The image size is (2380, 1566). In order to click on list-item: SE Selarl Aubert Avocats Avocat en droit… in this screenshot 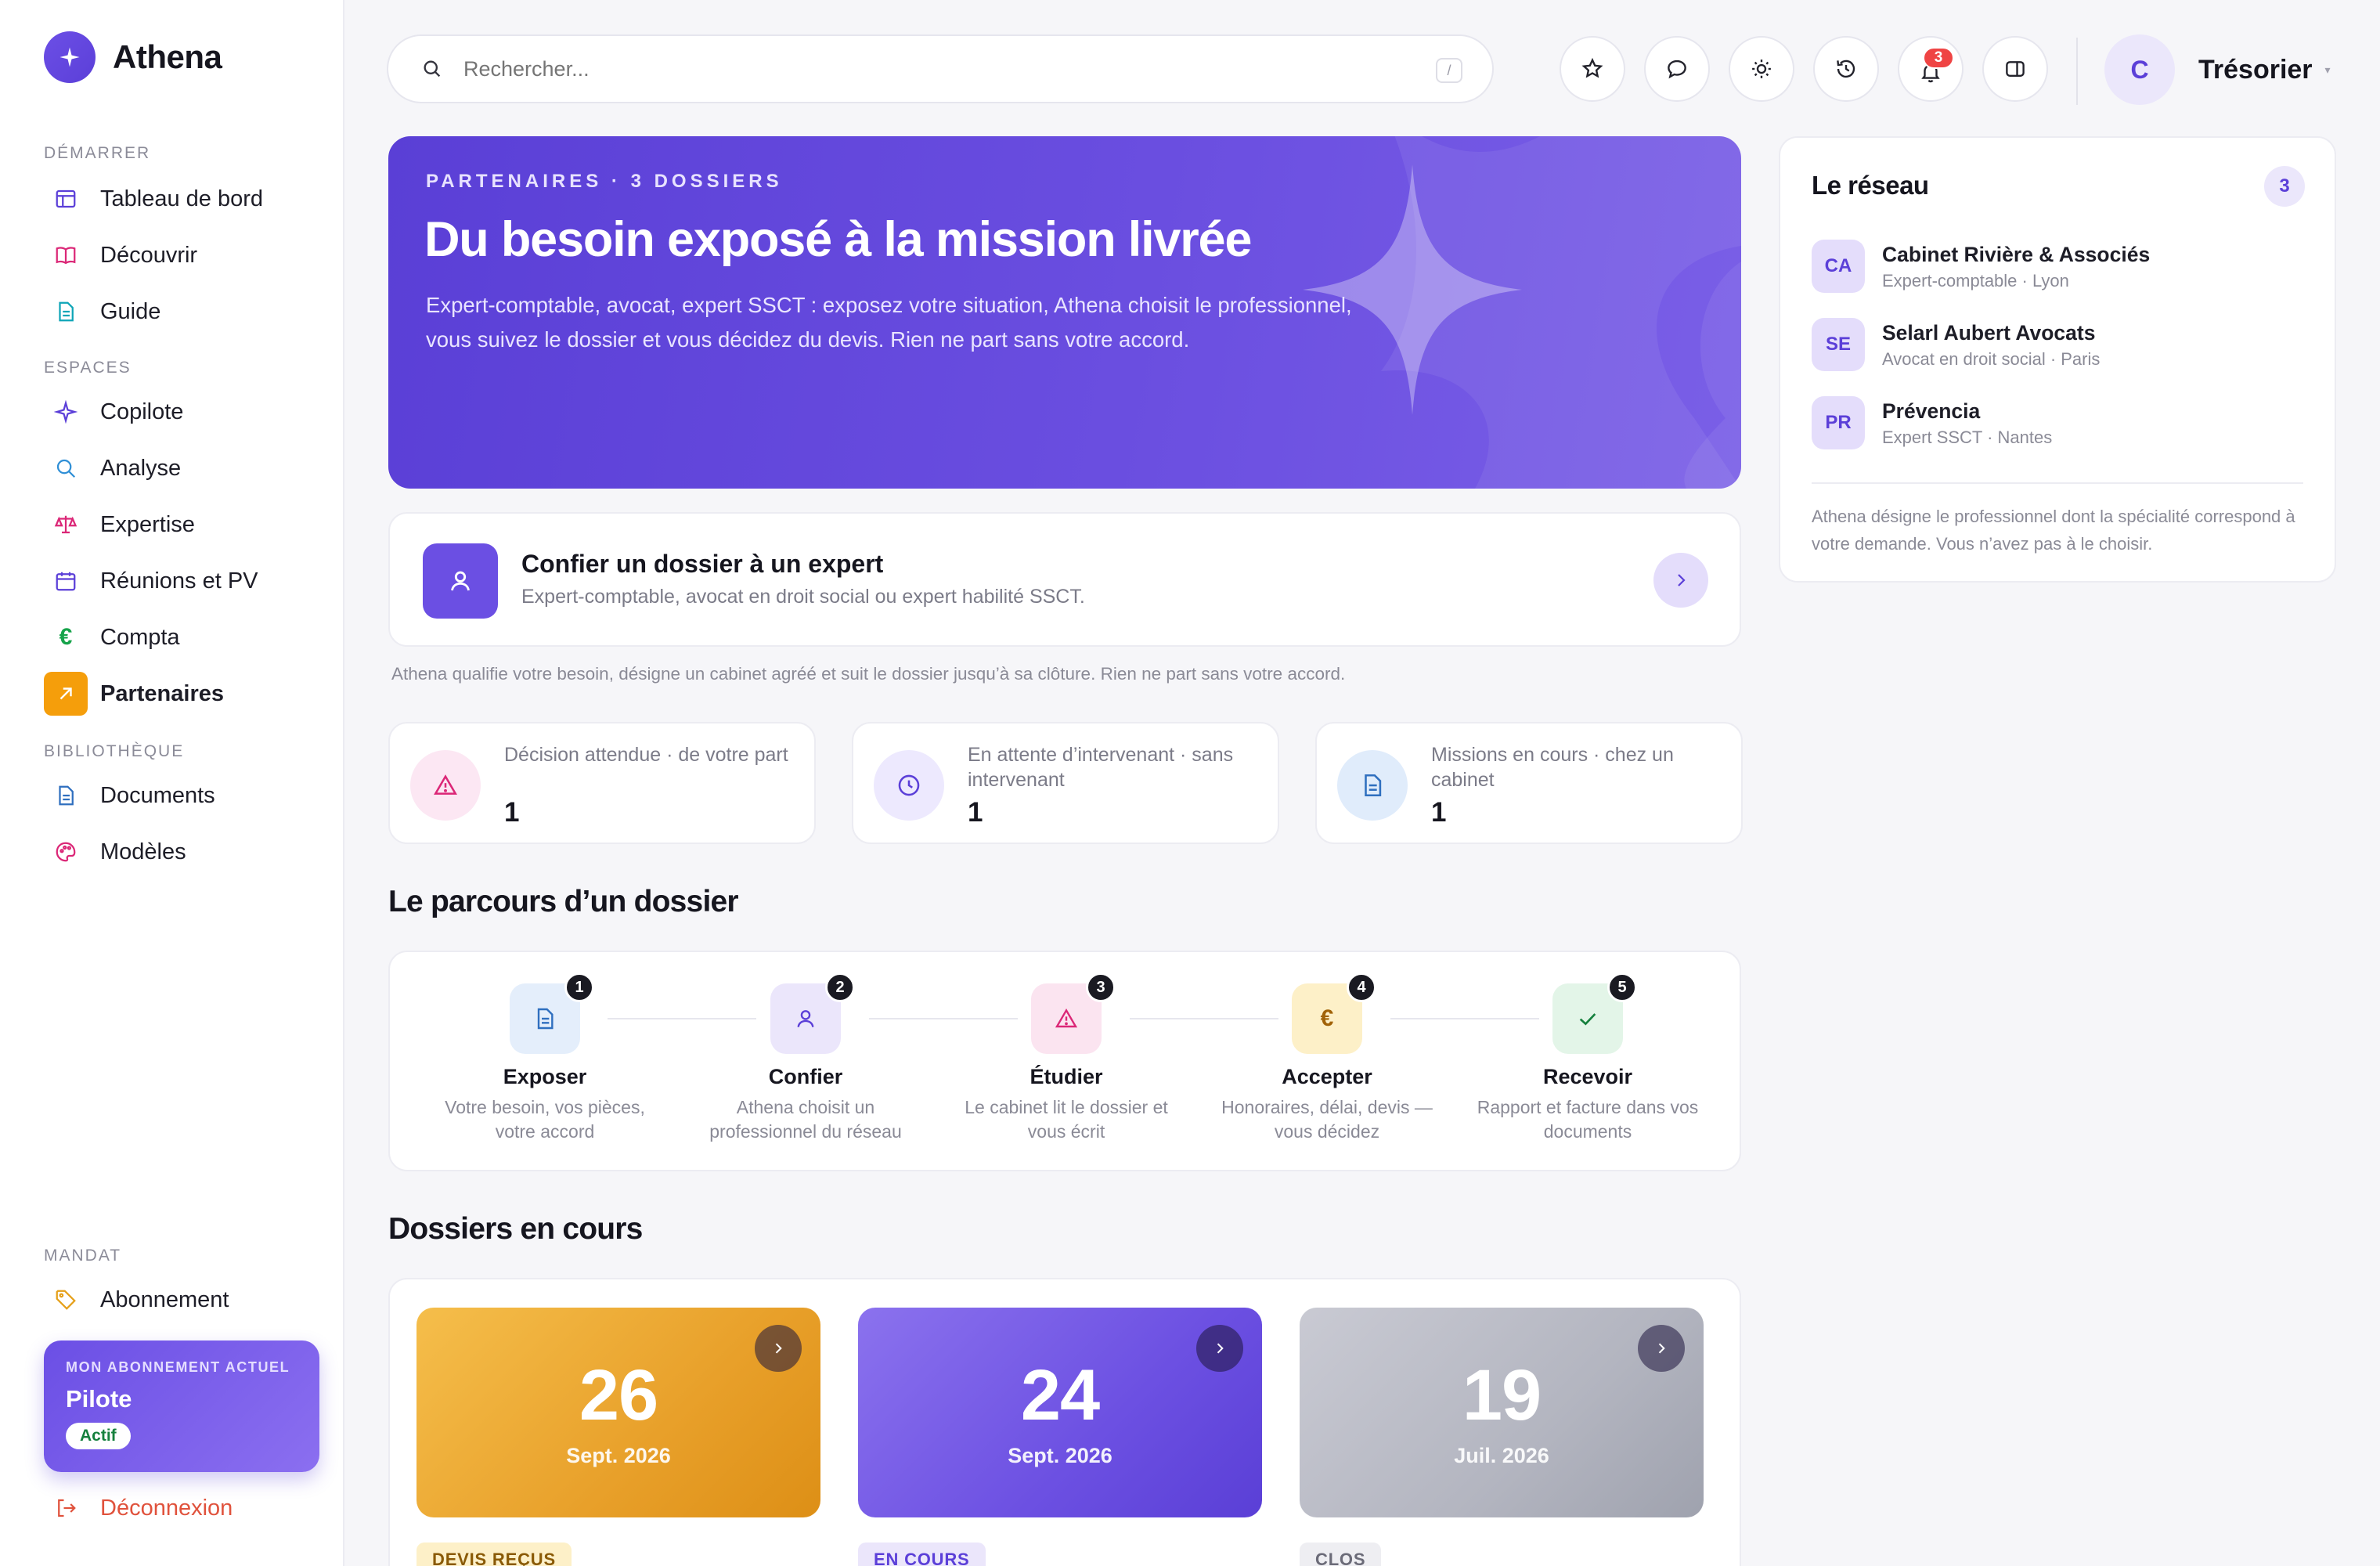, I will do `click(2062, 346)`.